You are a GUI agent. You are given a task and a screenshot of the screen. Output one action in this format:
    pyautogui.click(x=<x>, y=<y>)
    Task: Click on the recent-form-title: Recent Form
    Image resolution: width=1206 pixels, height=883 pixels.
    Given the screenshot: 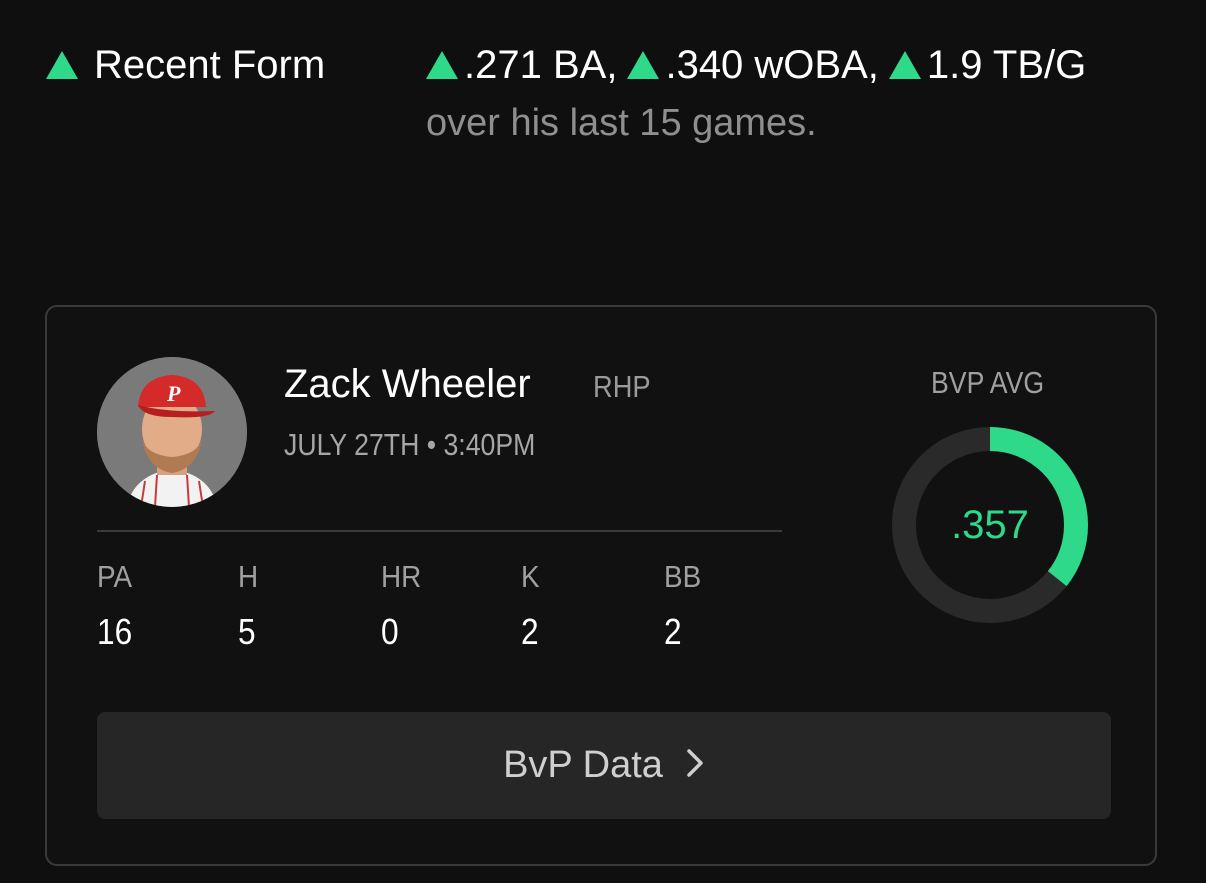 What is the action you would take?
    pyautogui.click(x=210, y=64)
    